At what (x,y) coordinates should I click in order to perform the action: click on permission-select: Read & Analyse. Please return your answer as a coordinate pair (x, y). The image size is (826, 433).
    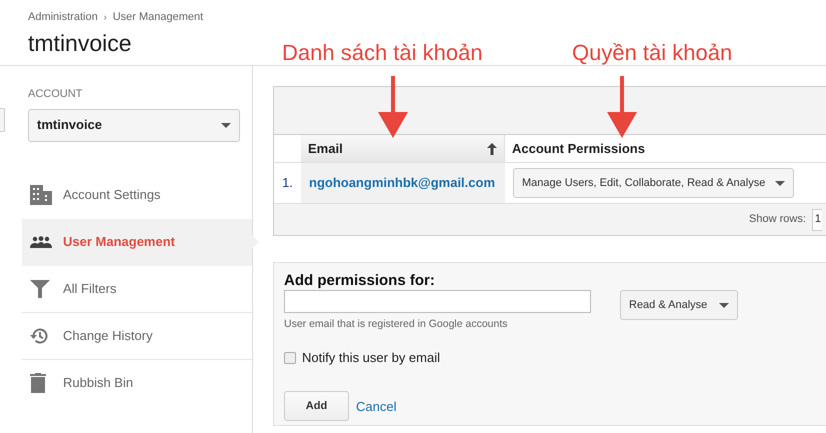
    Looking at the image, I should click on (679, 305).